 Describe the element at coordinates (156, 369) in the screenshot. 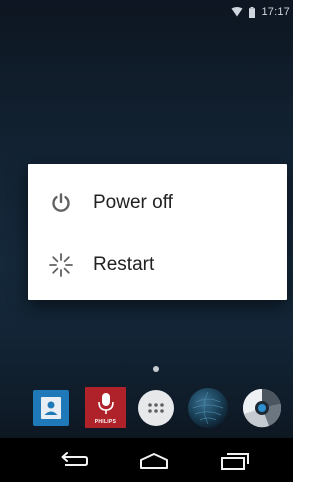

I see `page-indicator-dot` at that location.